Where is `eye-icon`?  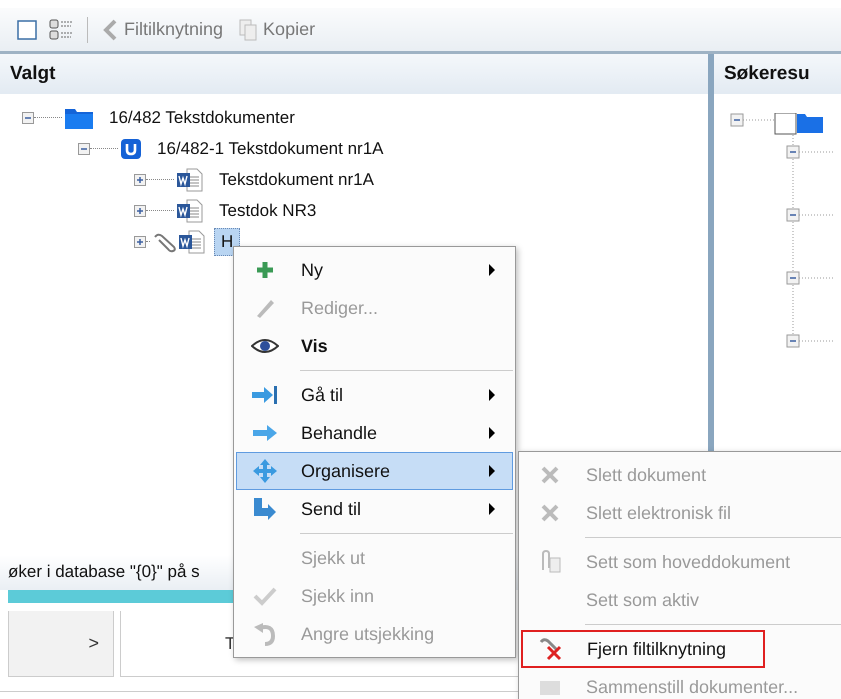 eye-icon is located at coordinates (265, 346).